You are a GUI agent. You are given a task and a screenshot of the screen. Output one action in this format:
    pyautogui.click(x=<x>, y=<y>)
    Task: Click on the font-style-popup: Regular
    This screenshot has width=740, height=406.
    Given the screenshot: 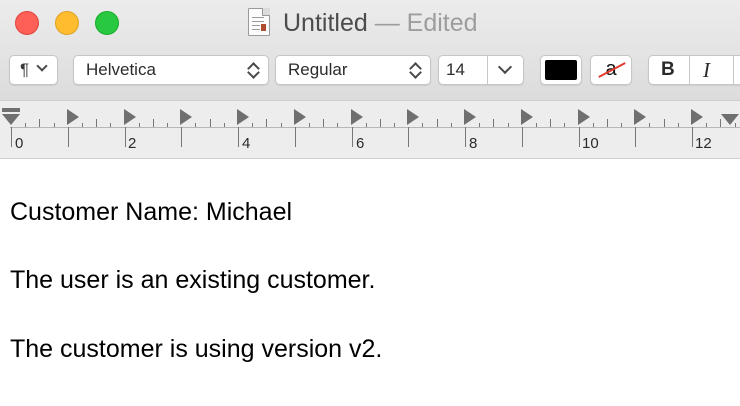 What is the action you would take?
    pyautogui.click(x=353, y=70)
    